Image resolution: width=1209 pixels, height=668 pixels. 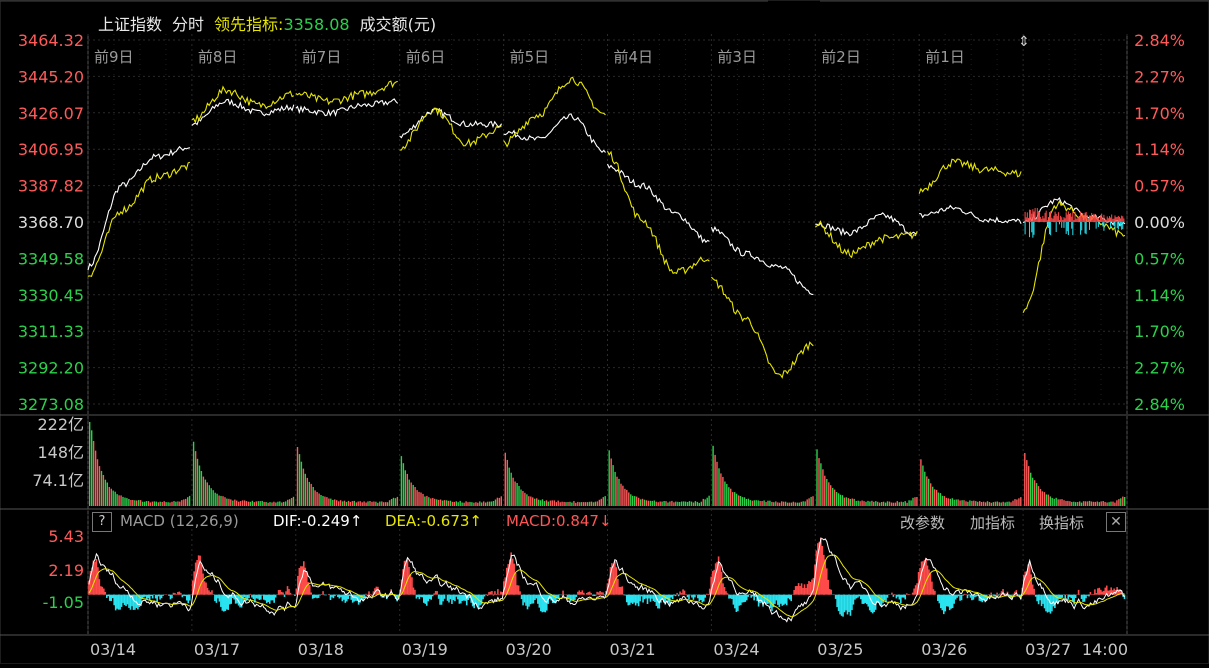 I want to click on help-button: ?, so click(x=102, y=522).